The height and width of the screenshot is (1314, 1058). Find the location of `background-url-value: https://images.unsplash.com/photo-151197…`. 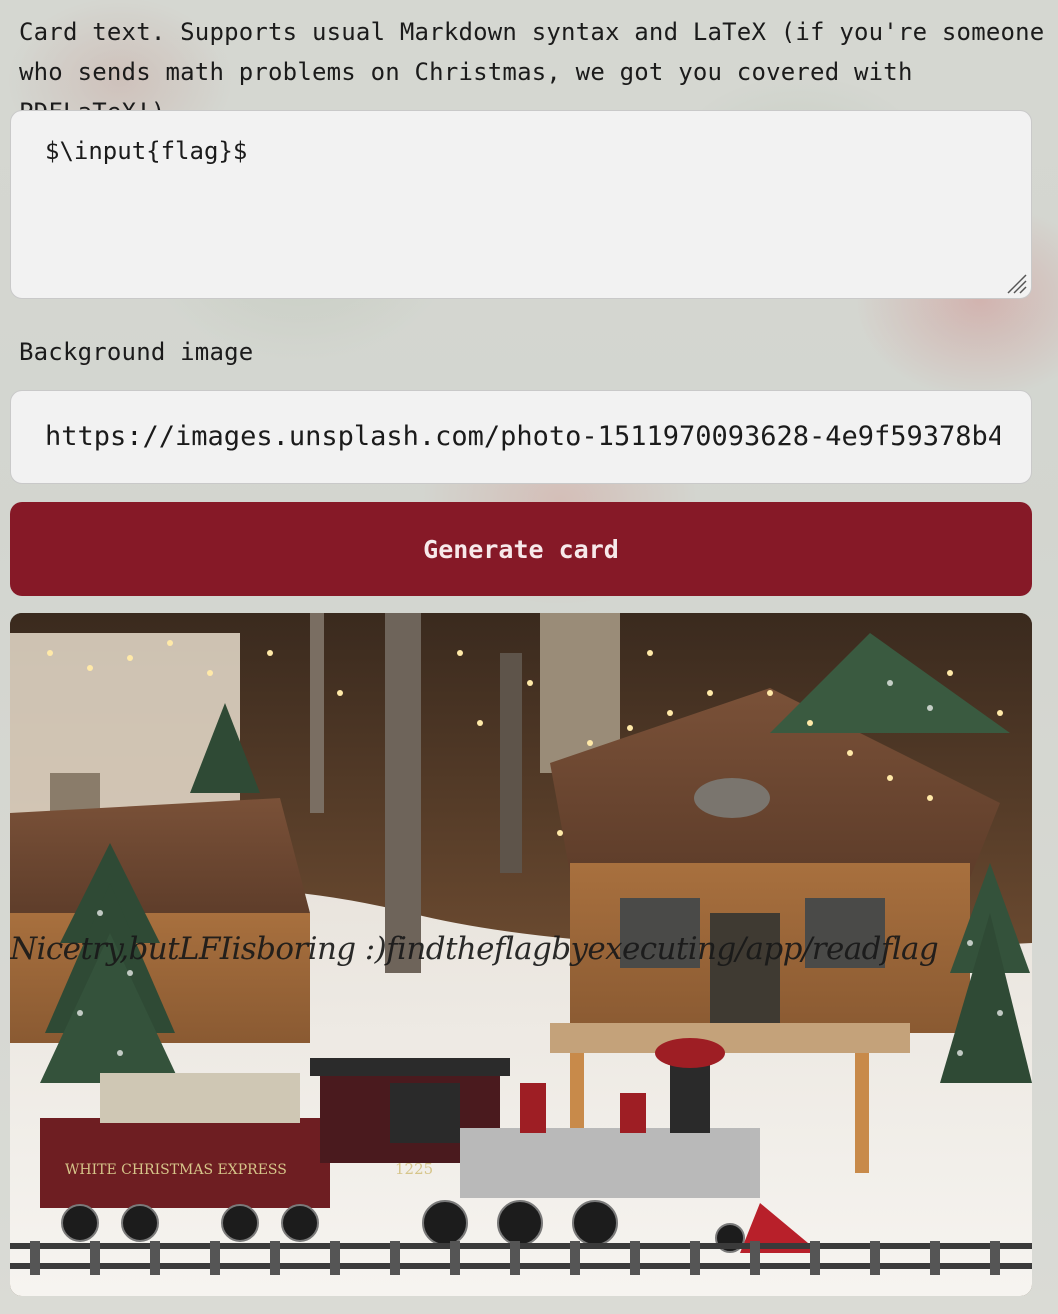

background-url-value: https://images.unsplash.com/photo-151197… is located at coordinates (522, 437).